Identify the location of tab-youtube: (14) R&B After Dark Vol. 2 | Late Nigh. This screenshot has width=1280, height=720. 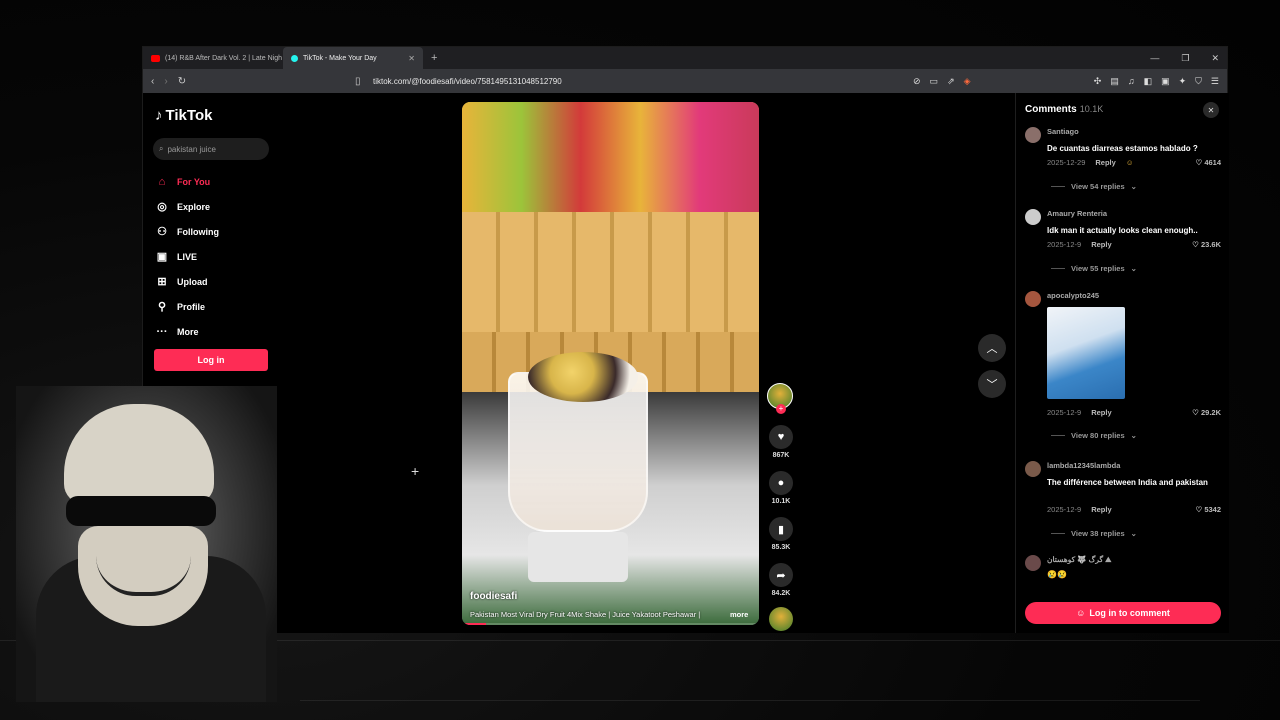
(213, 58).